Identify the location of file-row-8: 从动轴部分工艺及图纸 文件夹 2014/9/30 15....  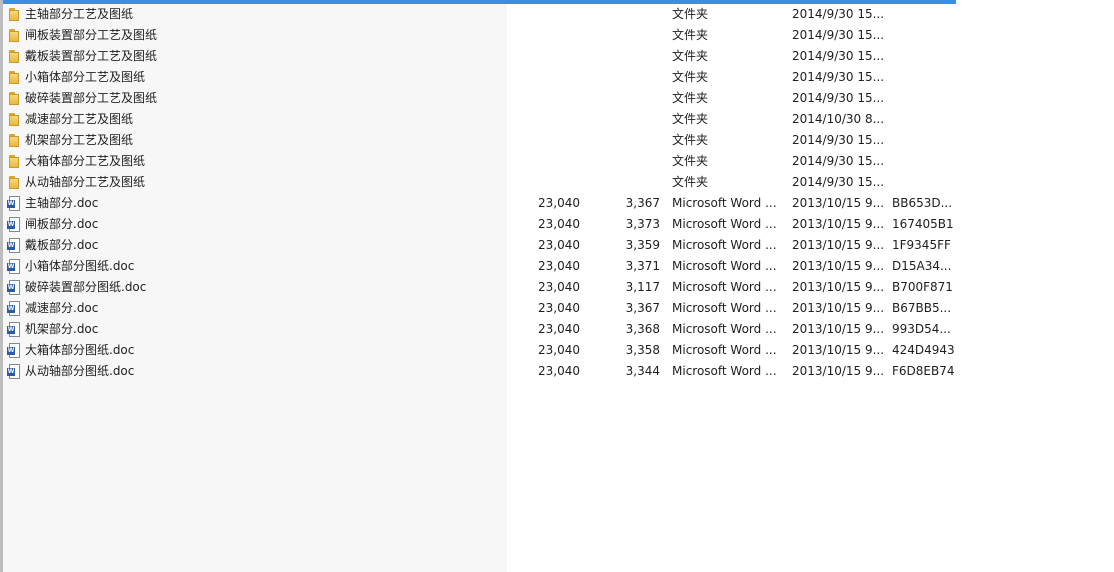
(480, 182).